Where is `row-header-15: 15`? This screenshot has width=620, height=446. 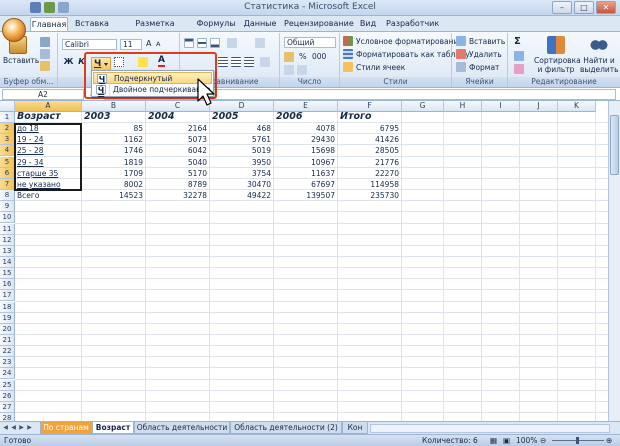 row-header-15: 15 is located at coordinates (7, 274).